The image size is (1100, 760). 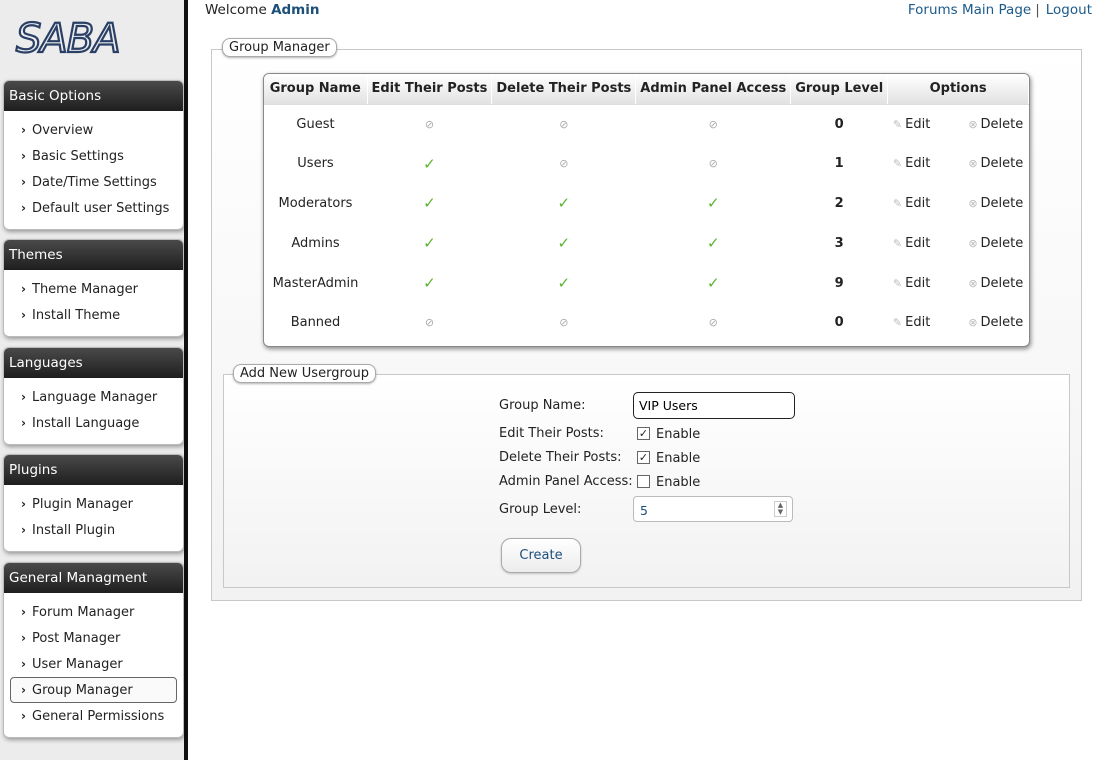 What do you see at coordinates (551, 433) in the screenshot?
I see `edit-posts-label: Edit Their Posts:` at bounding box center [551, 433].